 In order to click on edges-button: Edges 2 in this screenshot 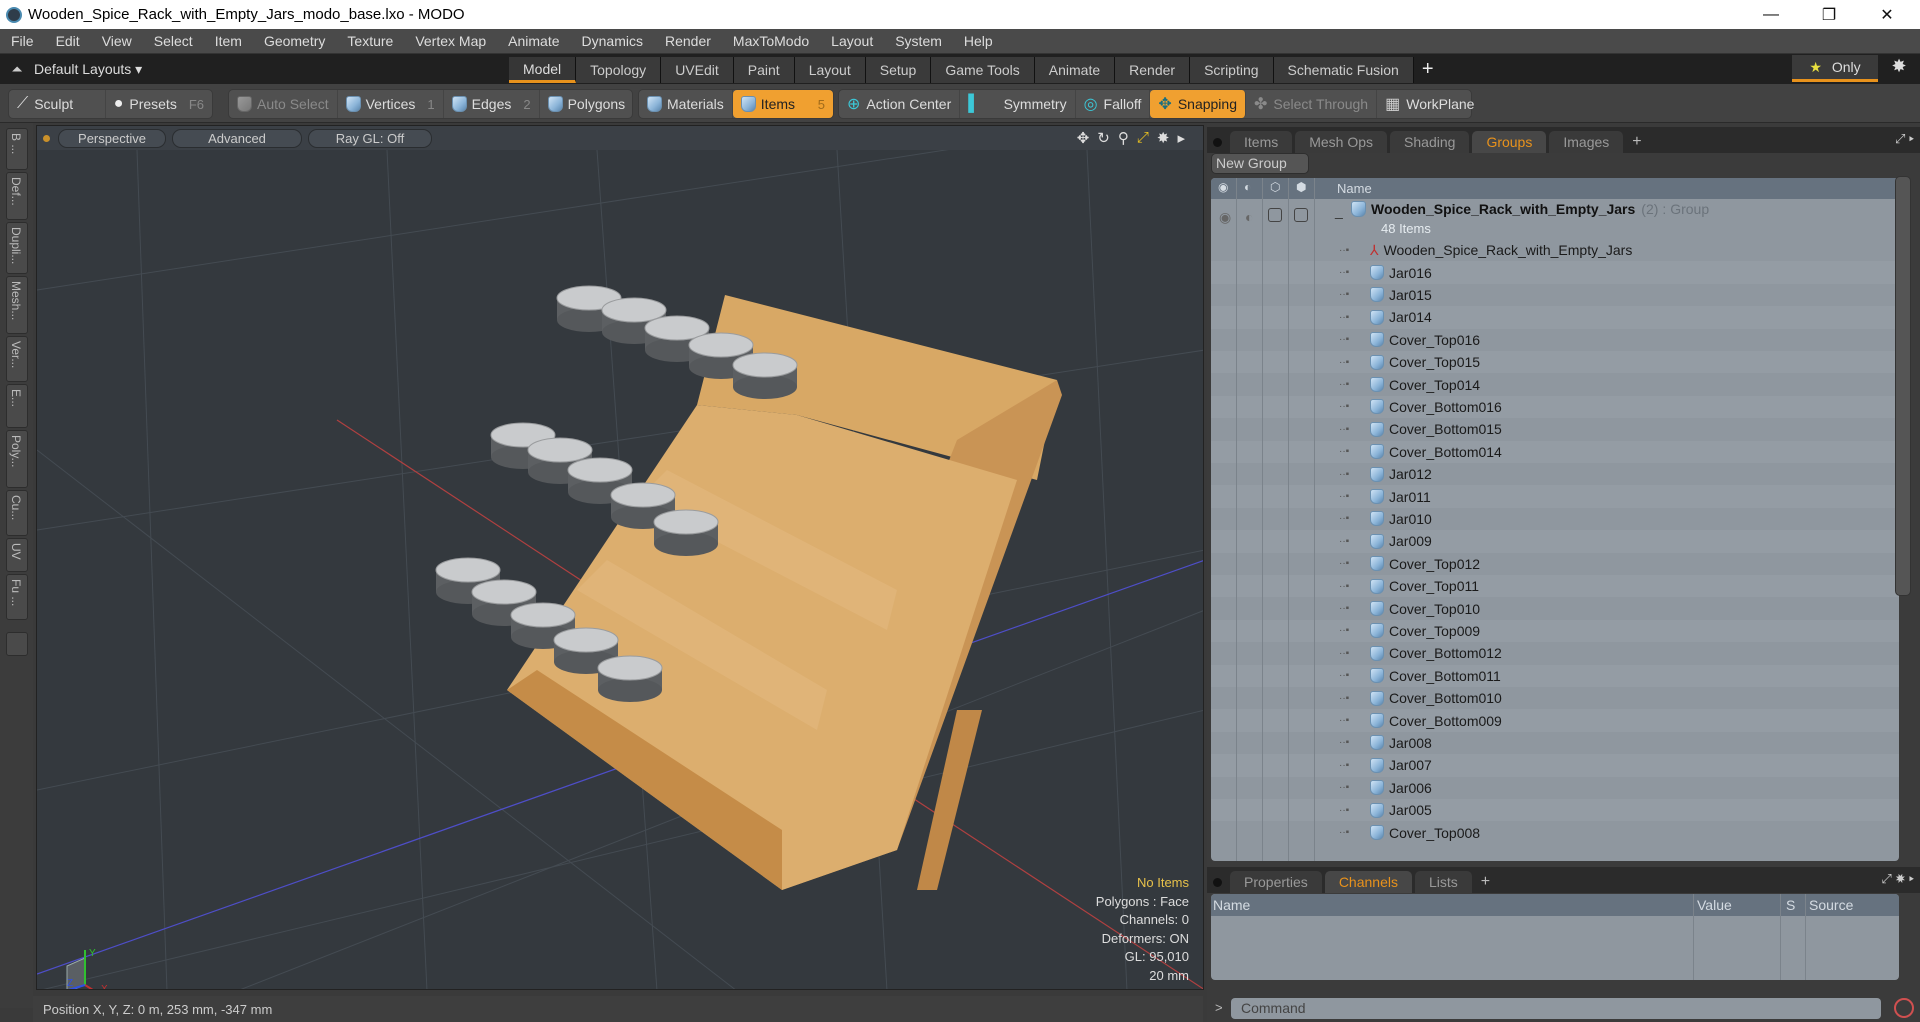, I will do `click(492, 104)`.